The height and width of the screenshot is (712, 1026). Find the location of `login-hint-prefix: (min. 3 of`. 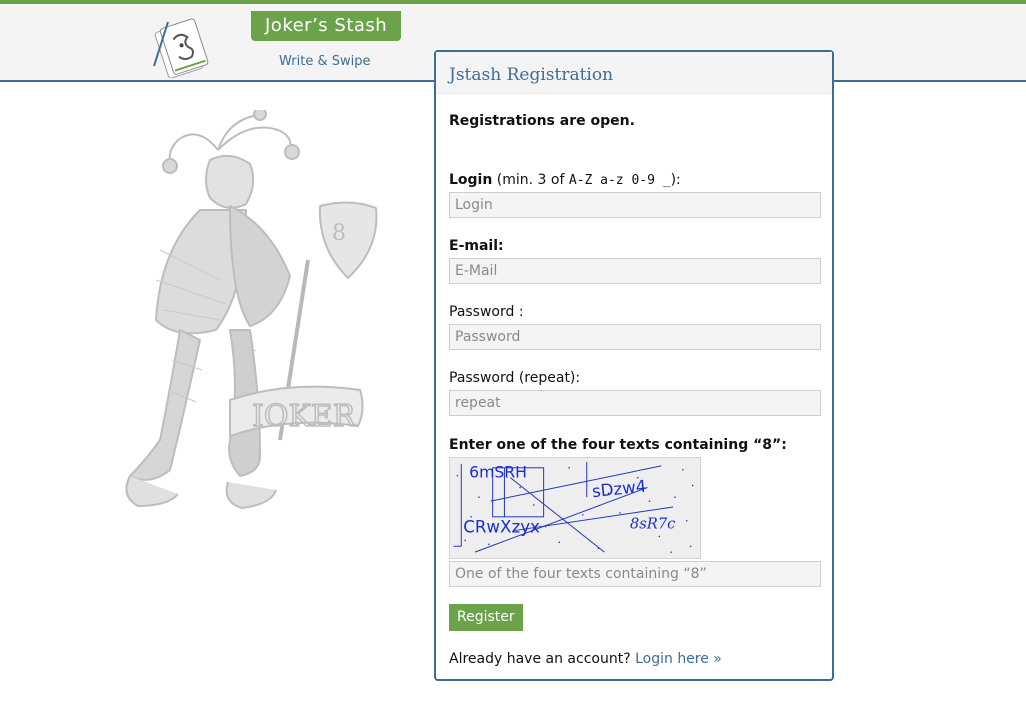

login-hint-prefix: (min. 3 of is located at coordinates (530, 180).